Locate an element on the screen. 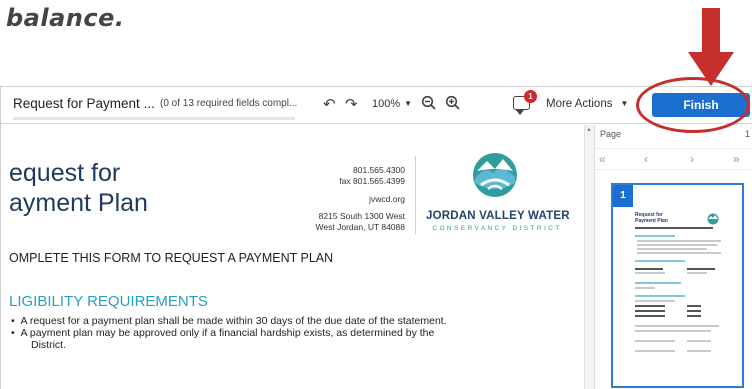 The width and height of the screenshot is (752, 389). comment-count-badge: 1 is located at coordinates (530, 96).